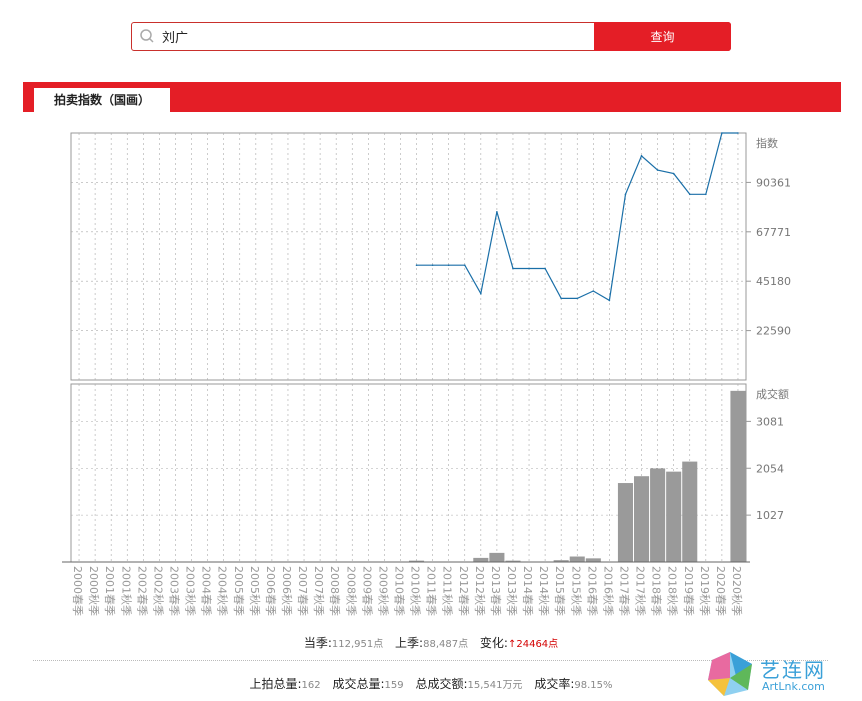 Image resolution: width=862 pixels, height=701 pixels. Describe the element at coordinates (495, 685) in the screenshot. I see `turnover-value: 15,541万元` at that location.